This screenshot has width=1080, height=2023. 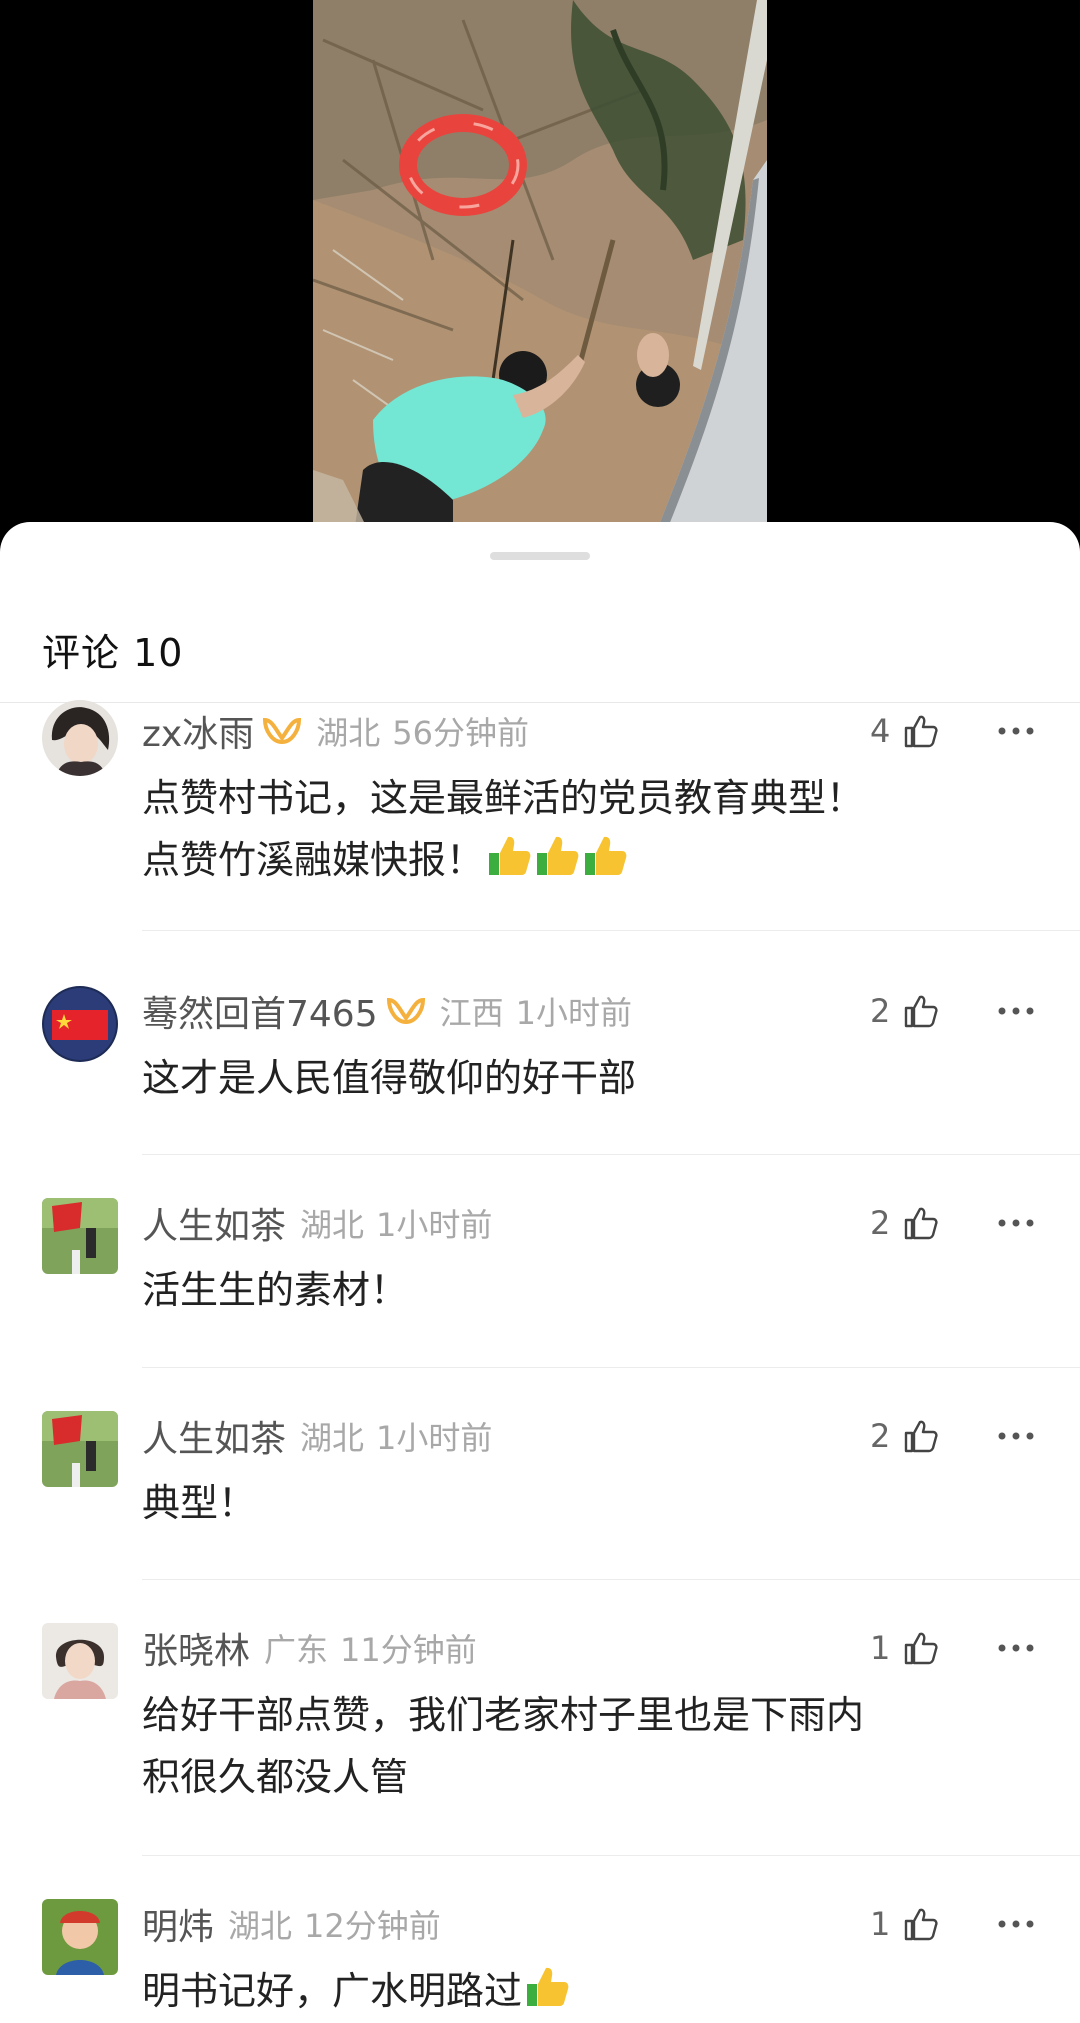 I want to click on comment-meta: 明炜 湖北 12分钟前, so click(x=291, y=1924).